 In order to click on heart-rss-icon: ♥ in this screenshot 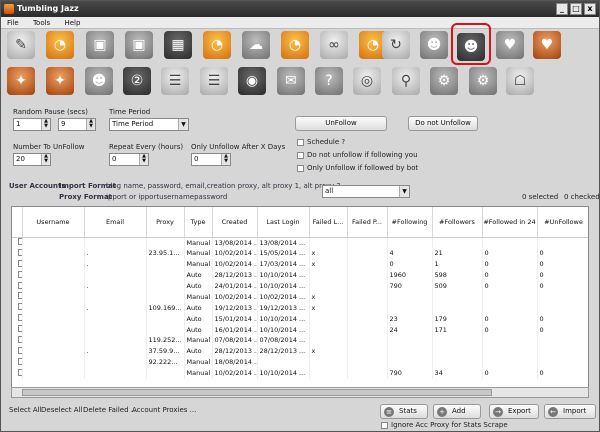, I will do `click(547, 45)`.